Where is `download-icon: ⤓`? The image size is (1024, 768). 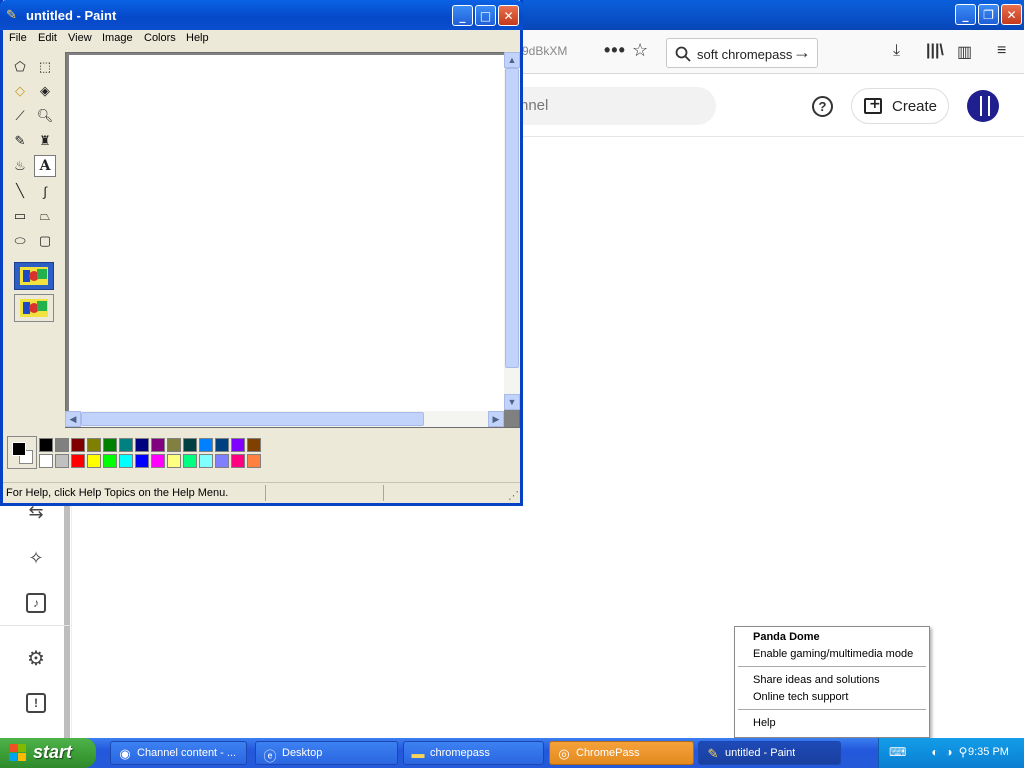 download-icon: ⤓ is located at coordinates (896, 51).